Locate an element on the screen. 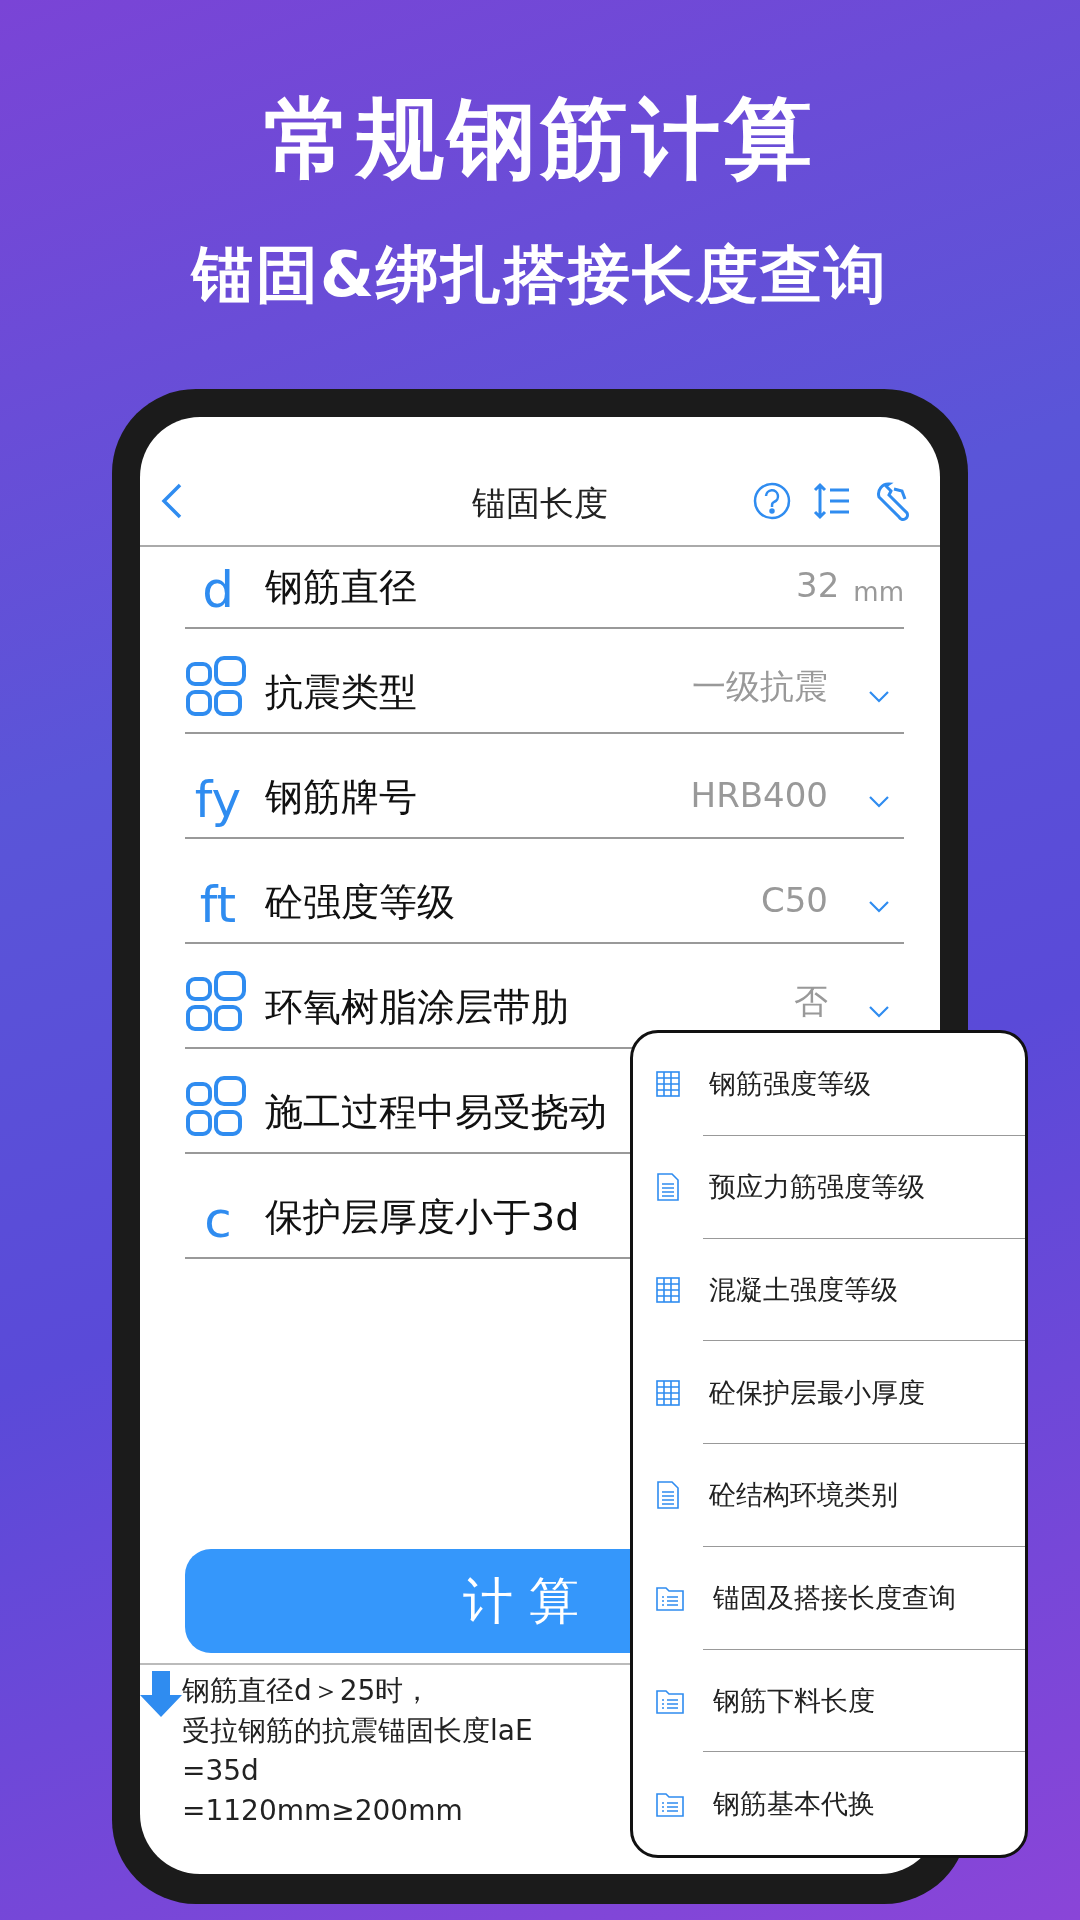  field-label: 保护层厚度小于3d is located at coordinates (423, 1217).